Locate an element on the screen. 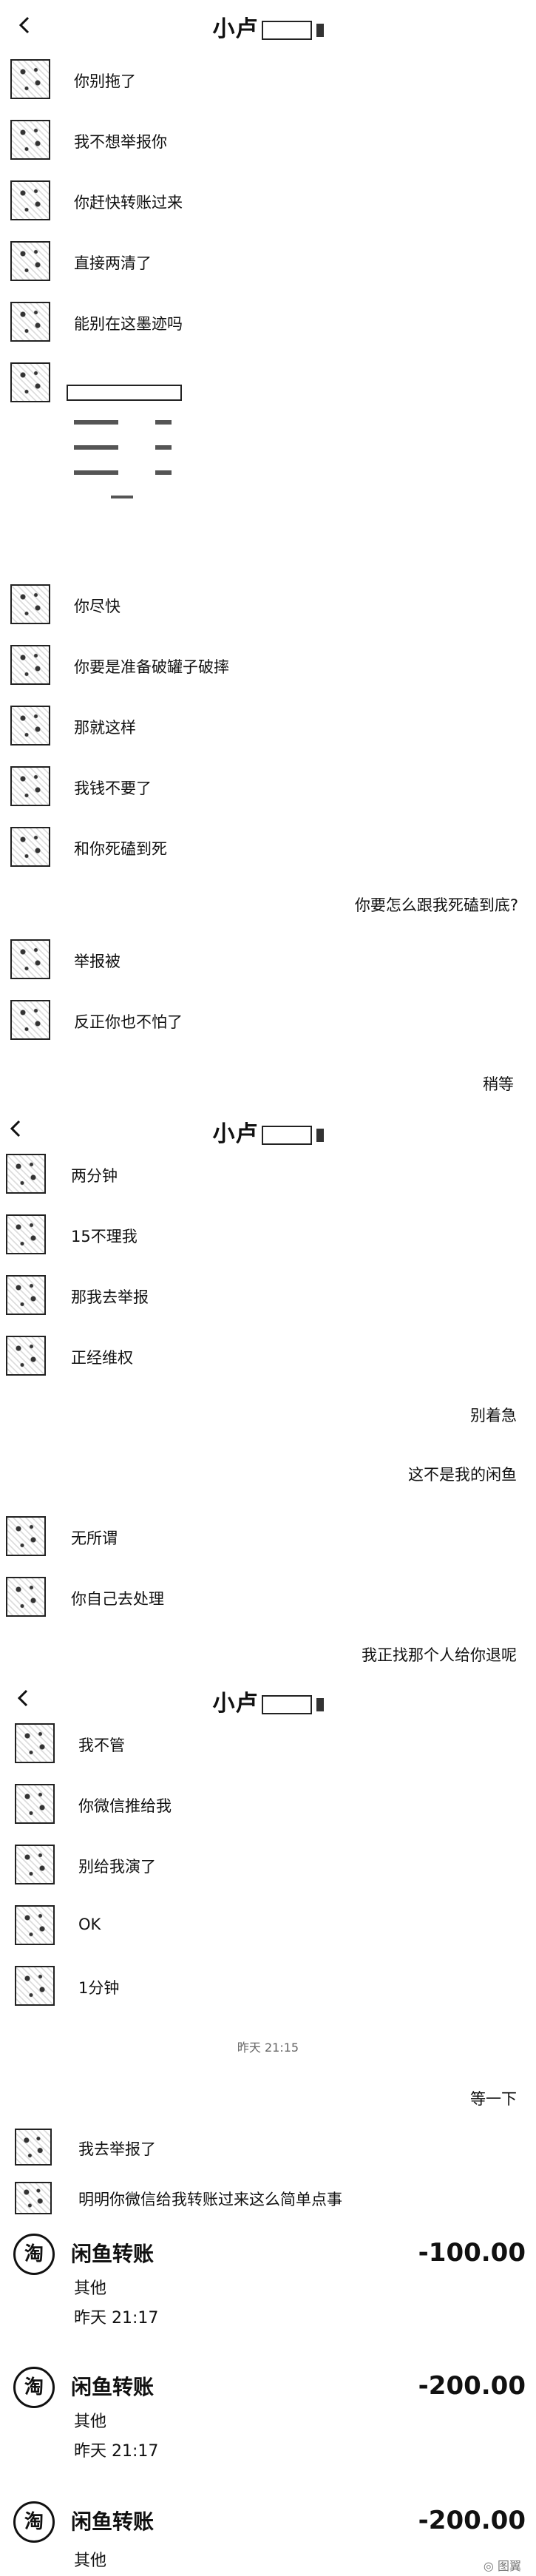  message-text: 能别在这墨迹吗 is located at coordinates (128, 324).